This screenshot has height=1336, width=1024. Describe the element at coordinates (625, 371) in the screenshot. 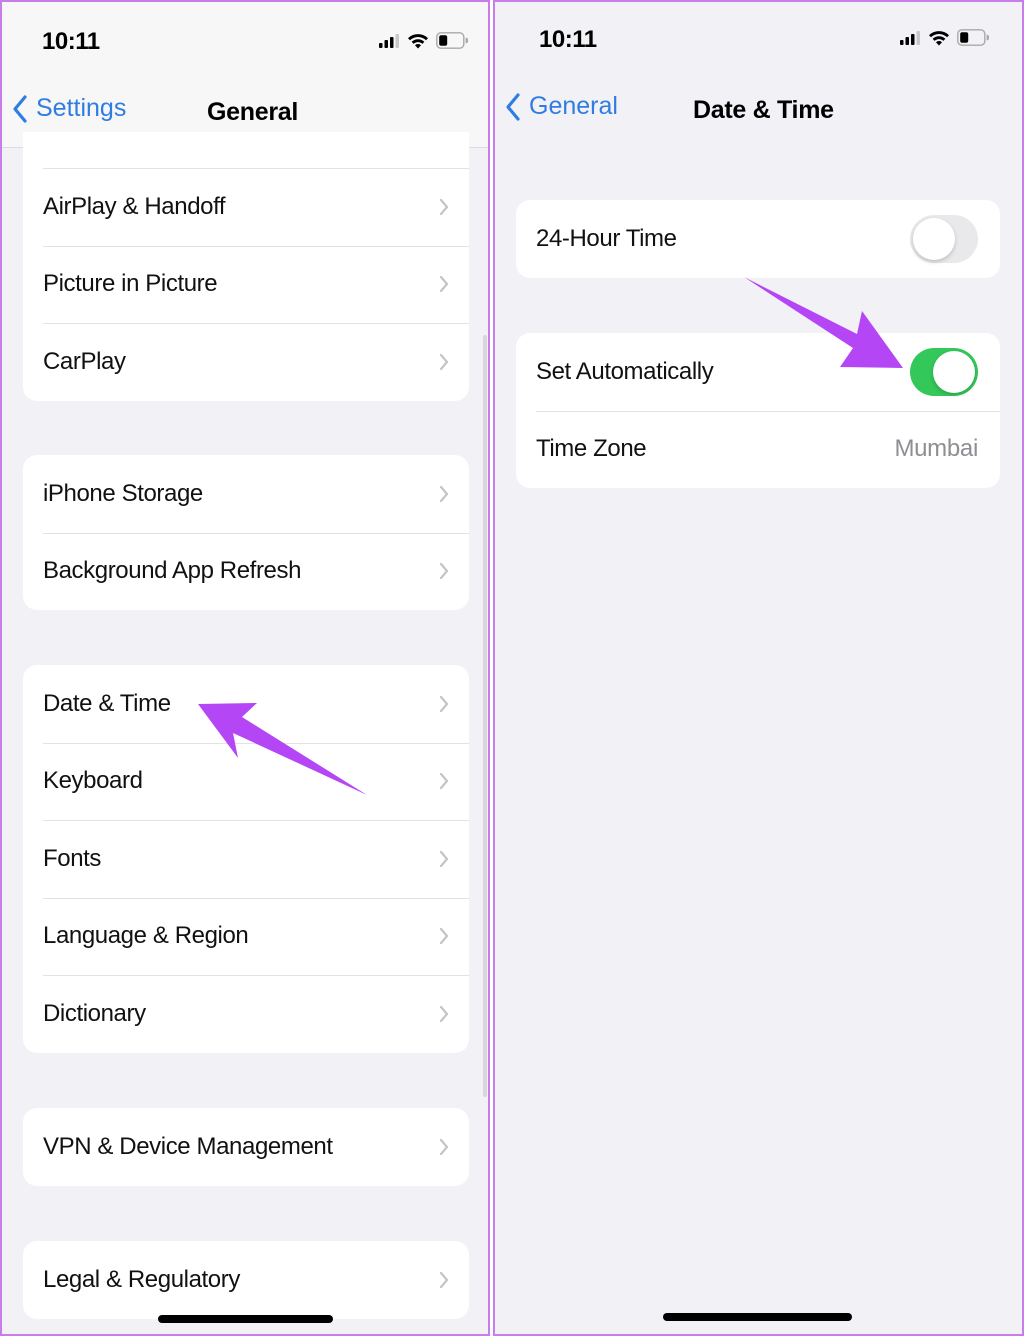

I see `list-item-label: Set Automatically` at that location.